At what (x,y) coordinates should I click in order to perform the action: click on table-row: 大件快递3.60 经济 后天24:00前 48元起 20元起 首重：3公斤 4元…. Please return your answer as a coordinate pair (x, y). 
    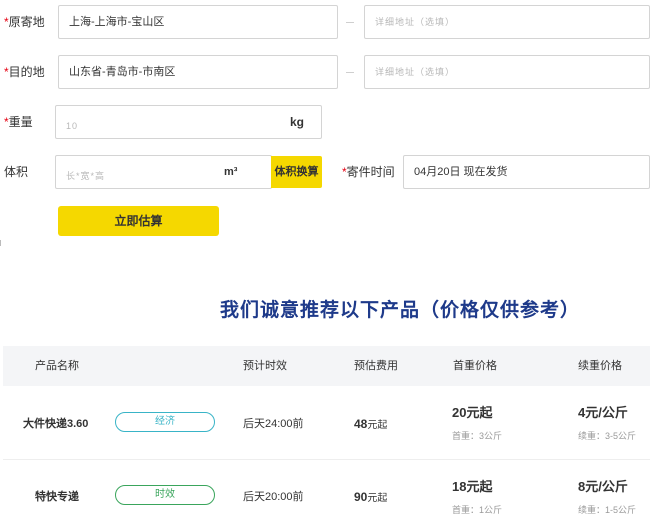
    Looking at the image, I should click on (326, 423).